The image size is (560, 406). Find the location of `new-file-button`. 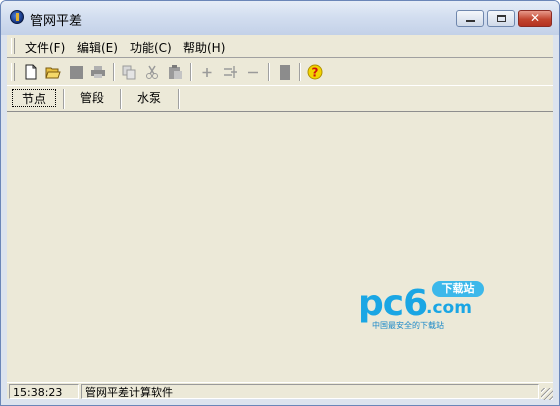

new-file-button is located at coordinates (31, 72).